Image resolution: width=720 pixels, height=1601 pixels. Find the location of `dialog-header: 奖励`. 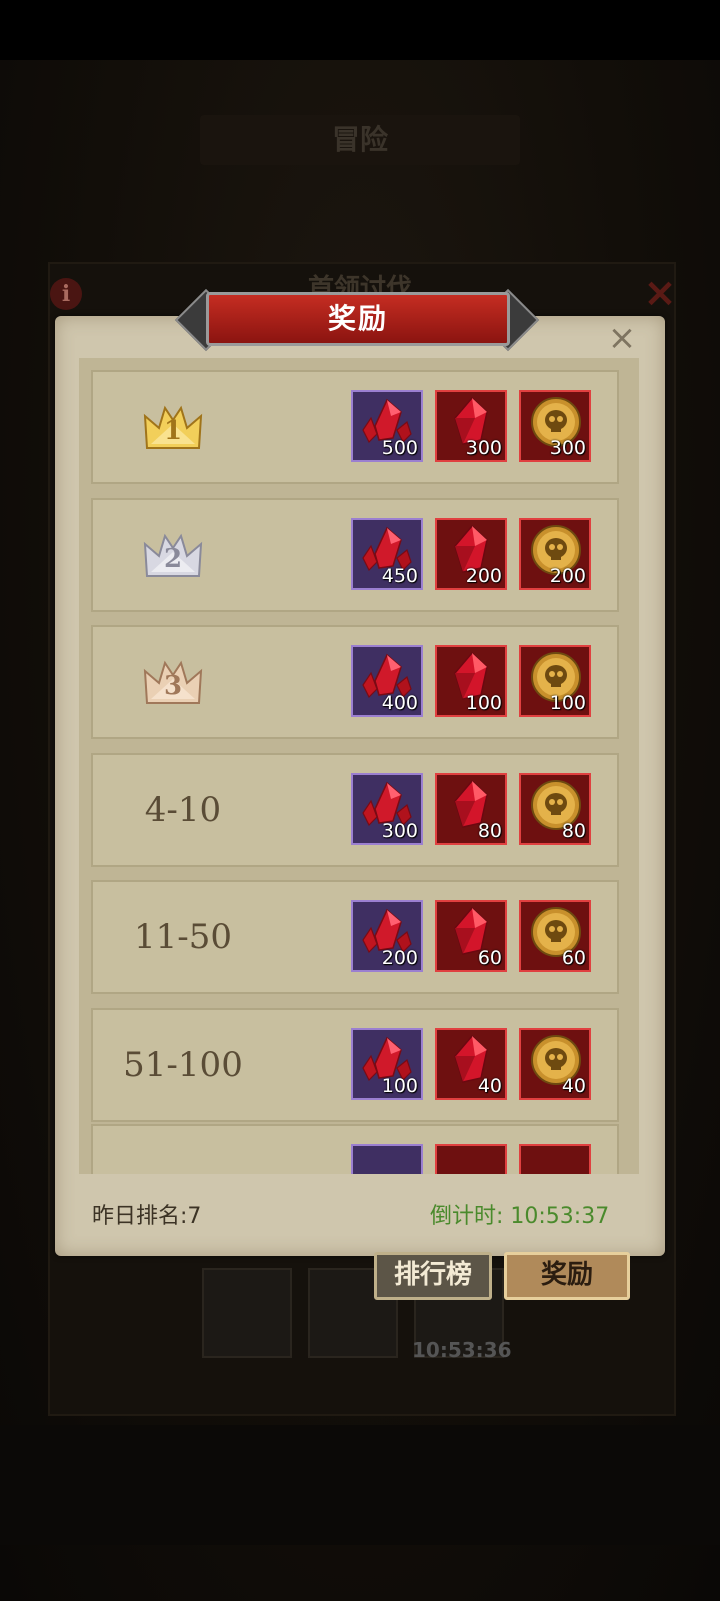

dialog-header: 奖励 is located at coordinates (357, 320).